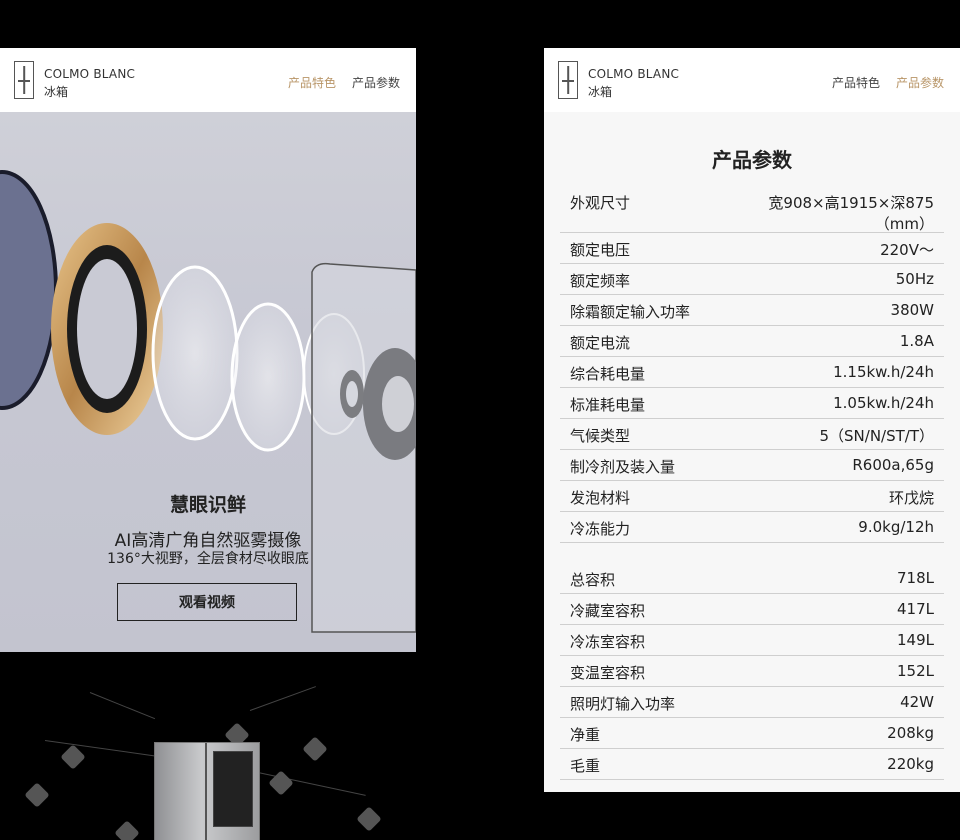 Image resolution: width=960 pixels, height=840 pixels. What do you see at coordinates (917, 702) in the screenshot?
I see `spec-value: 42W` at bounding box center [917, 702].